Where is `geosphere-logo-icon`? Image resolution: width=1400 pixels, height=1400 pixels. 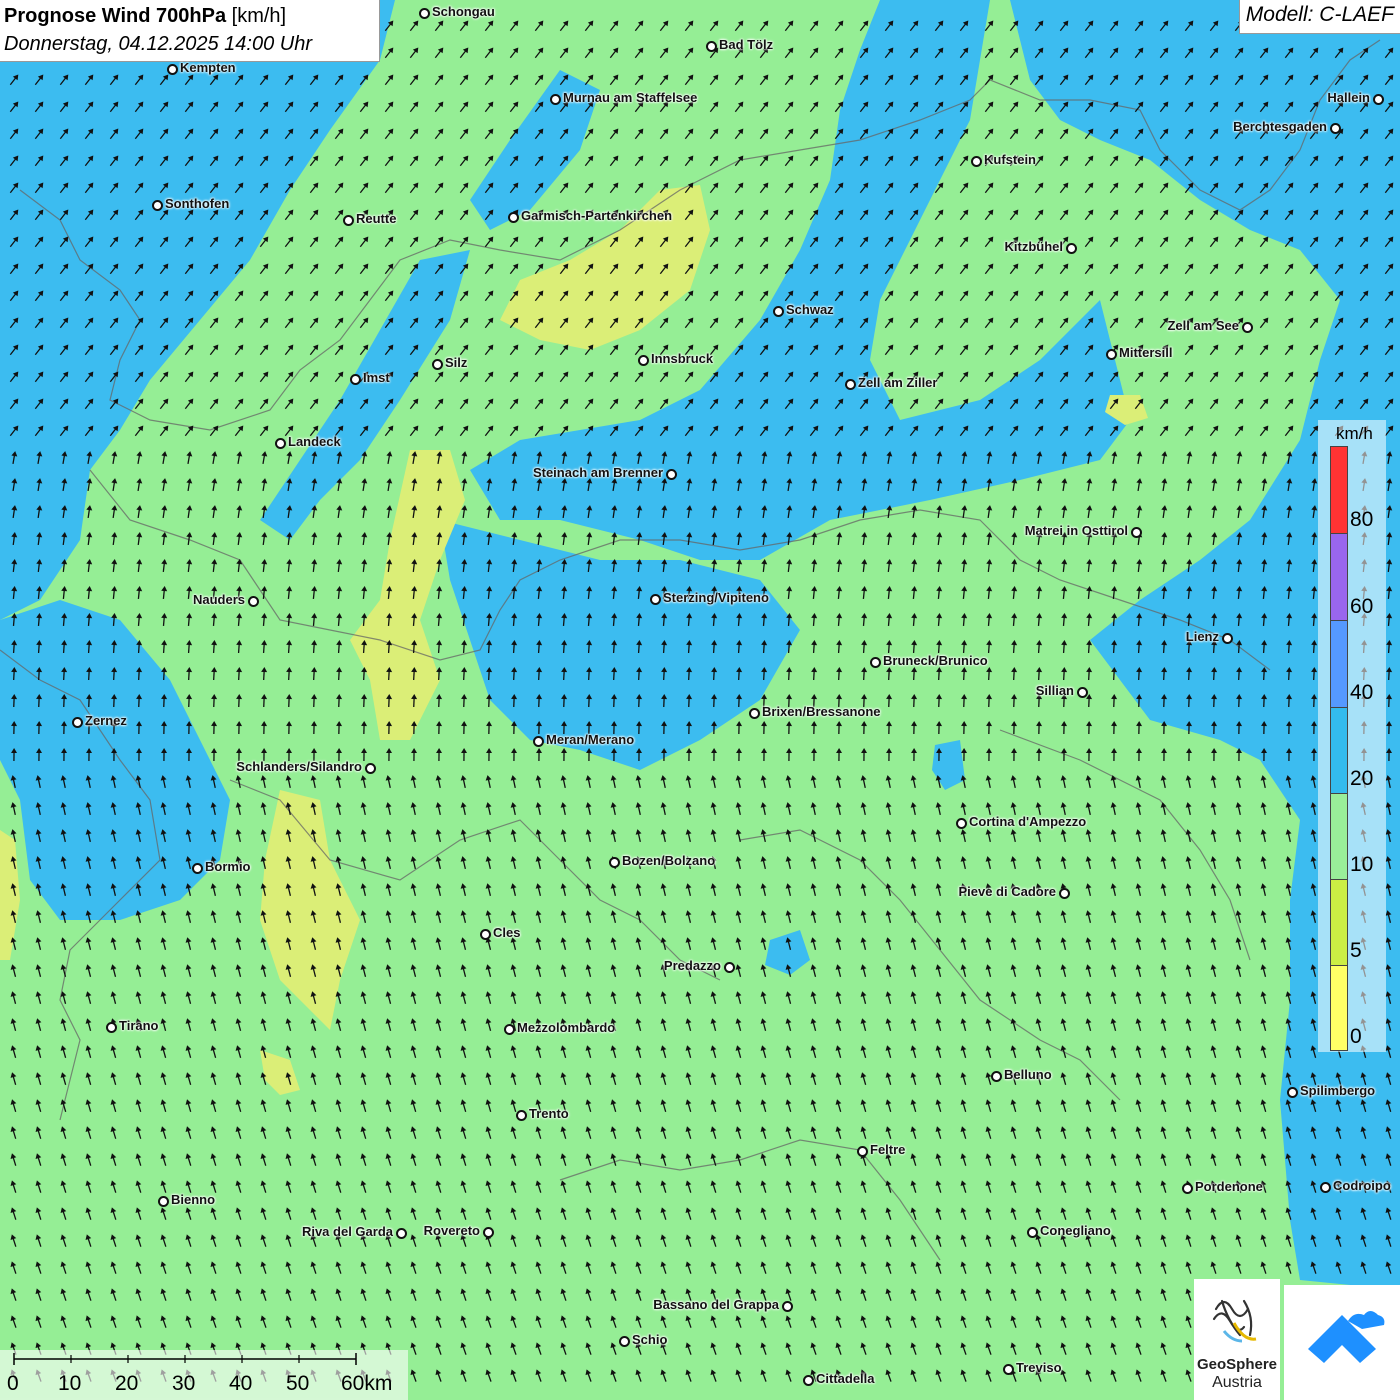
geosphere-logo-icon is located at coordinates (1234, 1321).